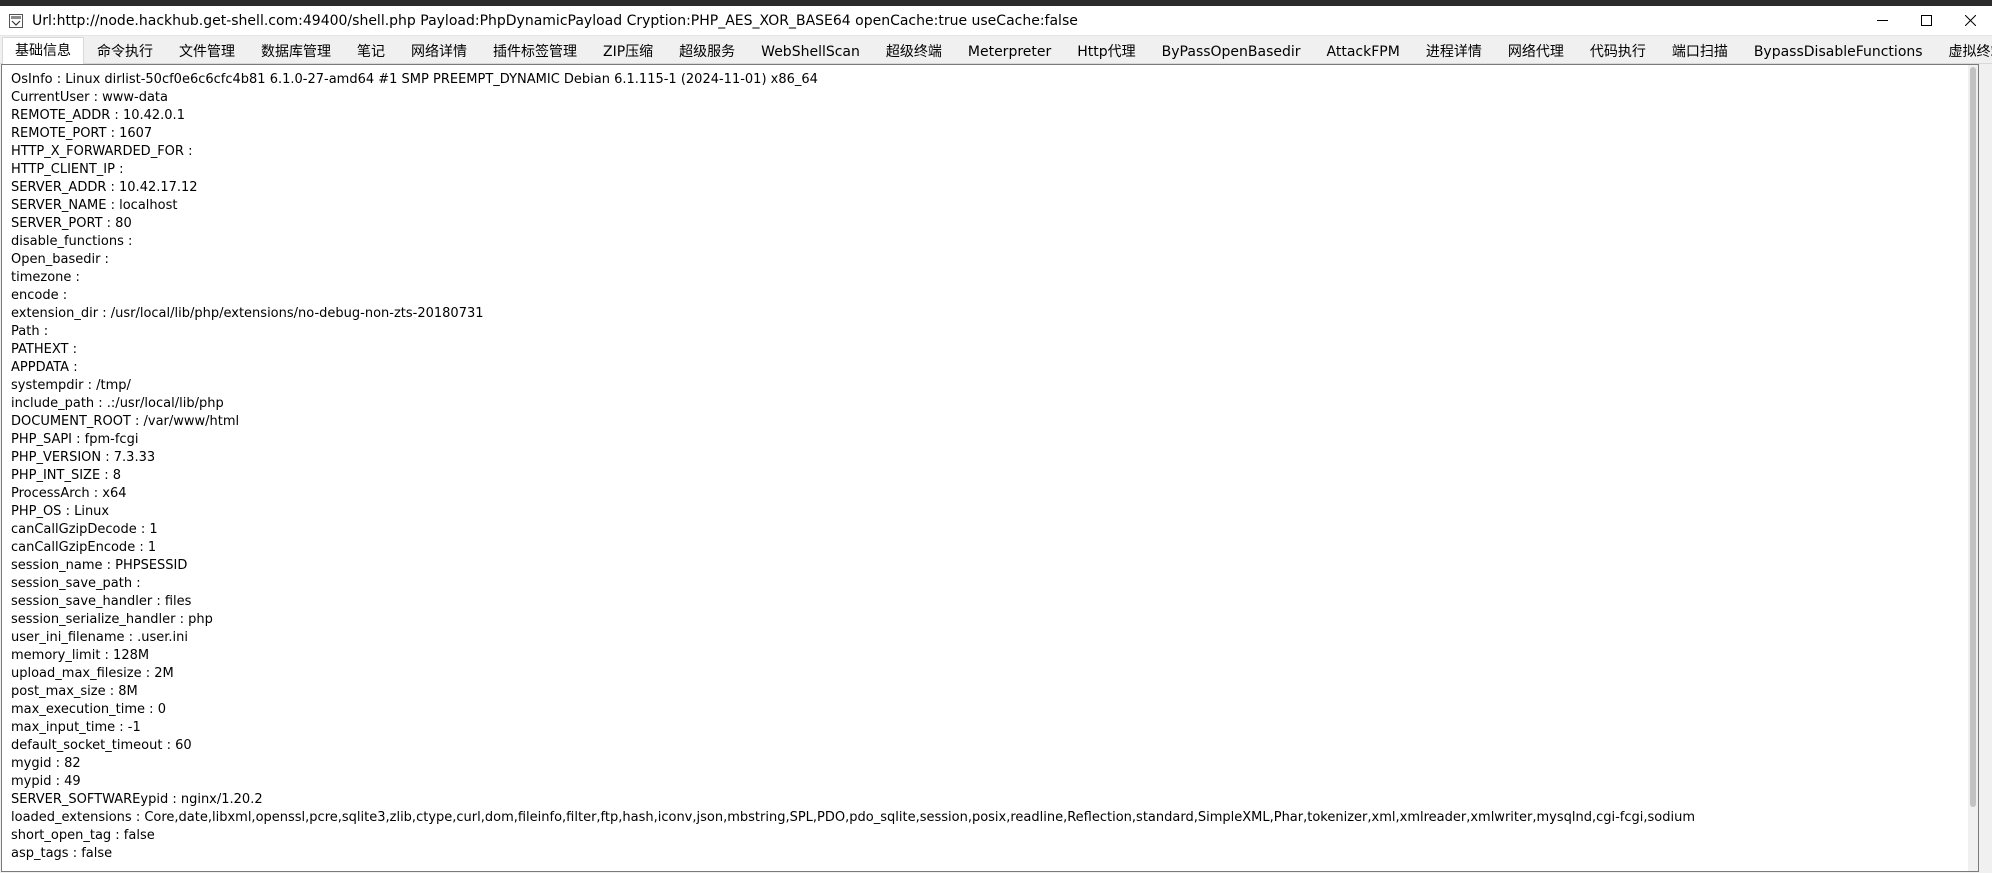 The width and height of the screenshot is (1992, 873). What do you see at coordinates (89, 97) in the screenshot?
I see `info-line: CurrentUser : www-data` at bounding box center [89, 97].